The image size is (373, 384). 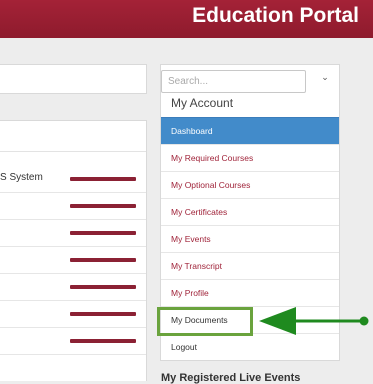 I want to click on chevron-down-icon: ⌄, so click(x=325, y=77).